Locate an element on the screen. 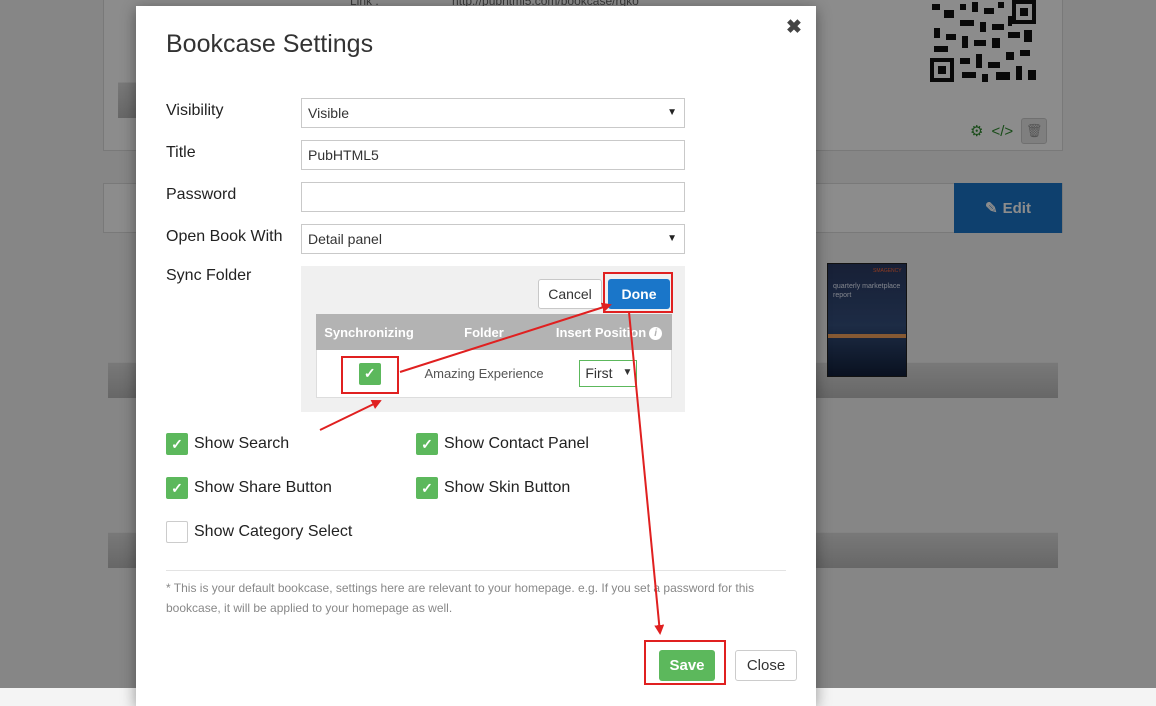  column-header-label: Insert Position is located at coordinates (601, 332).